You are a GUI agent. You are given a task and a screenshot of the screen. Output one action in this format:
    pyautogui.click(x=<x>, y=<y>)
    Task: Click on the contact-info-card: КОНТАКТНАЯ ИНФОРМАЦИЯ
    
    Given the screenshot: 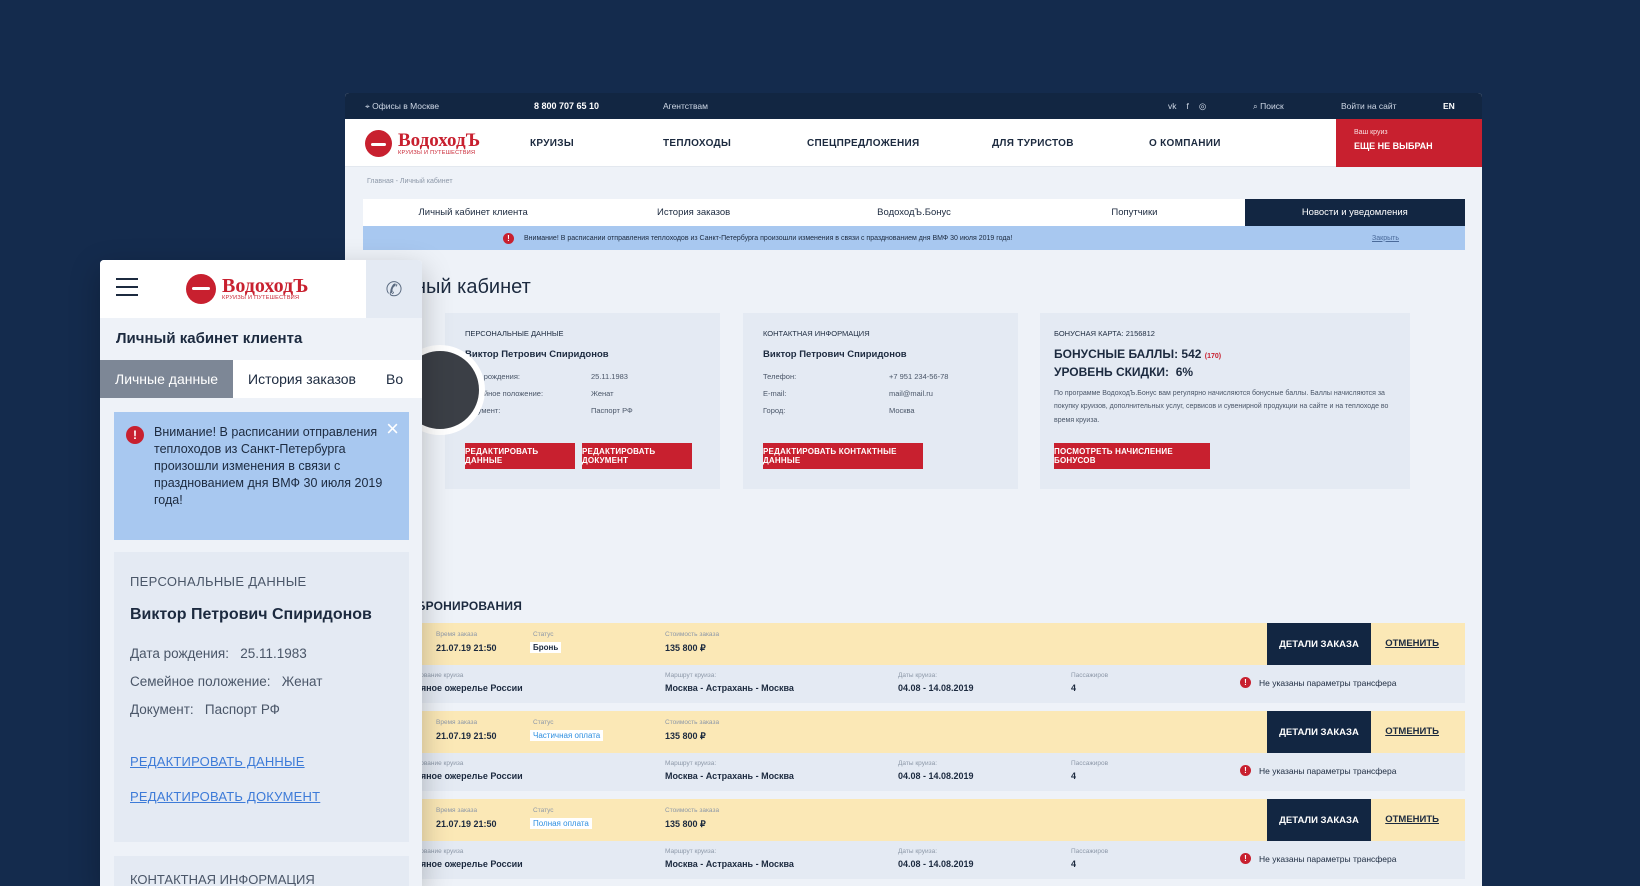 What is the action you would take?
    pyautogui.click(x=261, y=871)
    